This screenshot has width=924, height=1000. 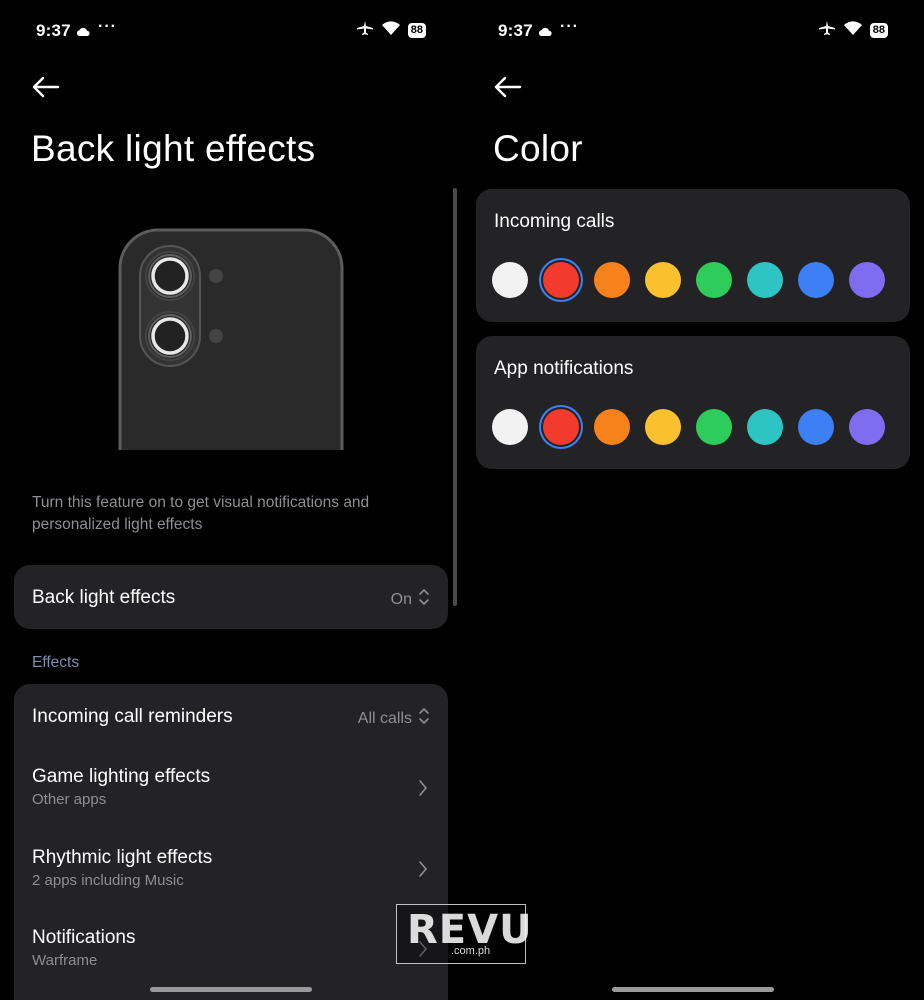 What do you see at coordinates (693, 255) in the screenshot?
I see `incoming-calls-color-card: Incoming calls` at bounding box center [693, 255].